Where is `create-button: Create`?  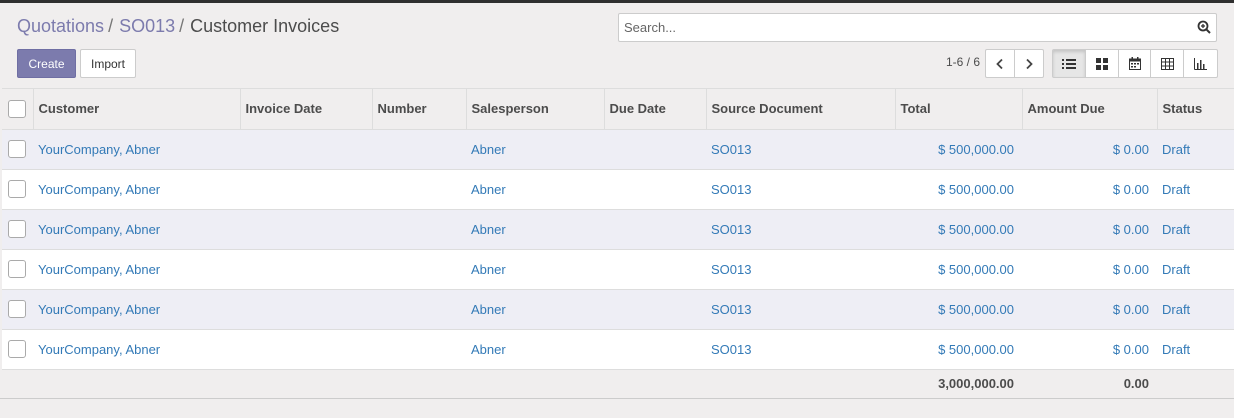 create-button: Create is located at coordinates (46, 63).